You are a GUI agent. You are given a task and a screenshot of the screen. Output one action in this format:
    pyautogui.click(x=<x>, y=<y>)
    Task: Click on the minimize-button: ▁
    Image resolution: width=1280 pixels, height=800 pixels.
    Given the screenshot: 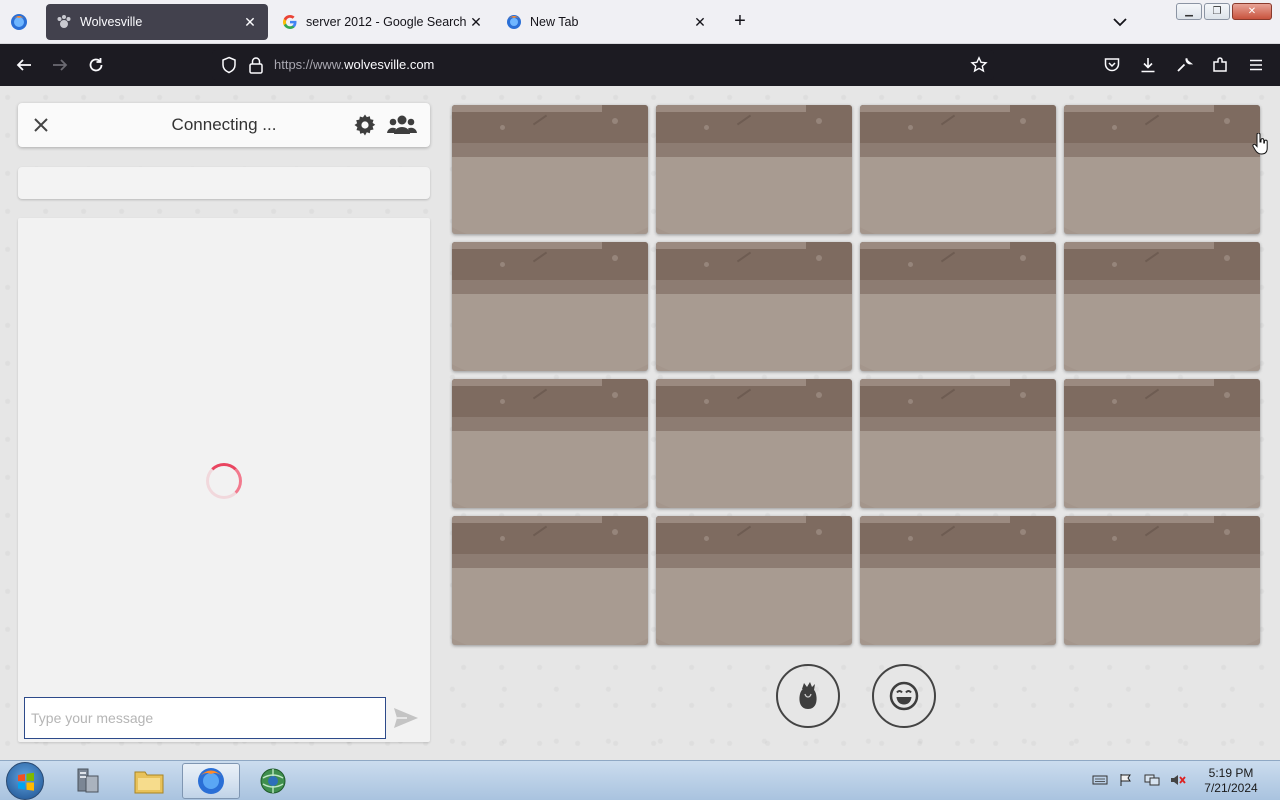 What is the action you would take?
    pyautogui.click(x=1189, y=11)
    